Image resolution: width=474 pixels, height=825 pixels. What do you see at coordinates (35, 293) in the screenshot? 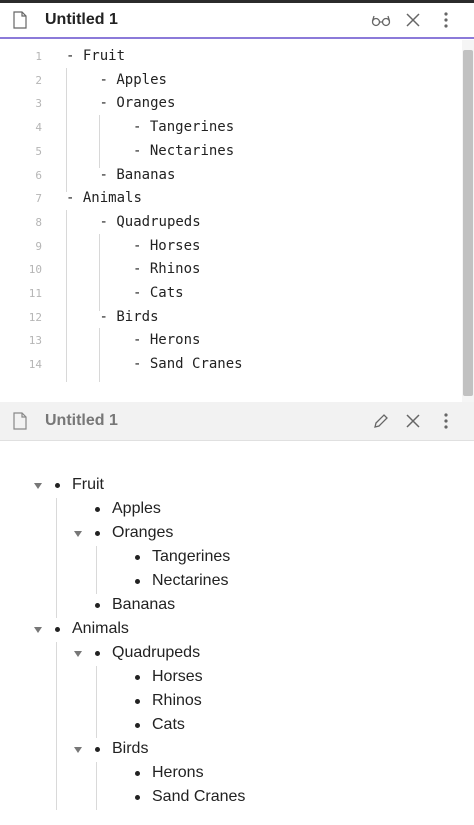
I see `line-number: 11` at bounding box center [35, 293].